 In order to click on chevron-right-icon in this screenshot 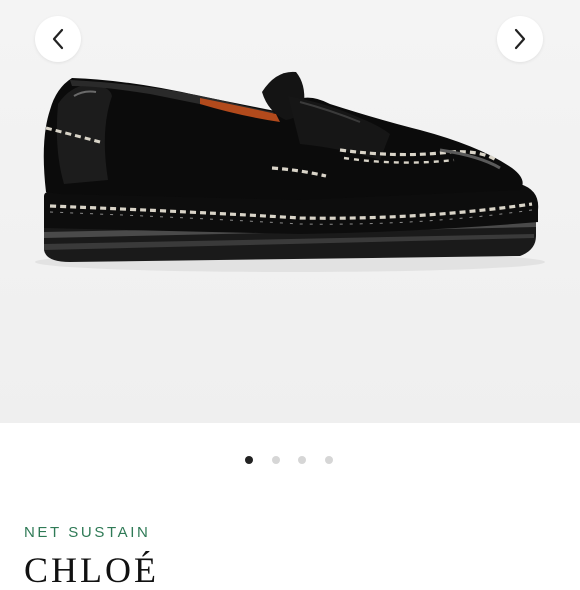, I will do `click(520, 39)`.